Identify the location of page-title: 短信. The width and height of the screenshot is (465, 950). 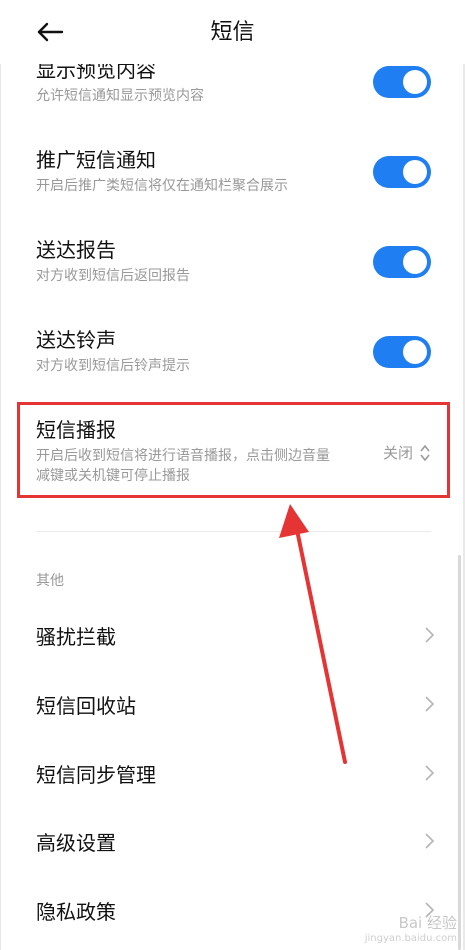
(232, 32).